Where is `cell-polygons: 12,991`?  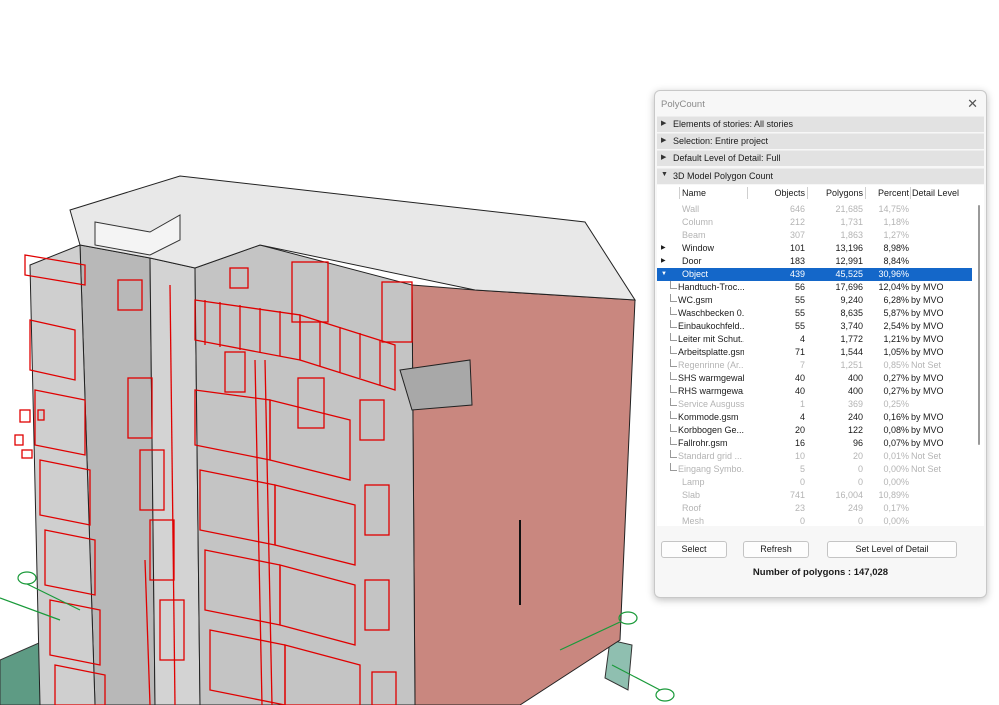 cell-polygons: 12,991 is located at coordinates (849, 261).